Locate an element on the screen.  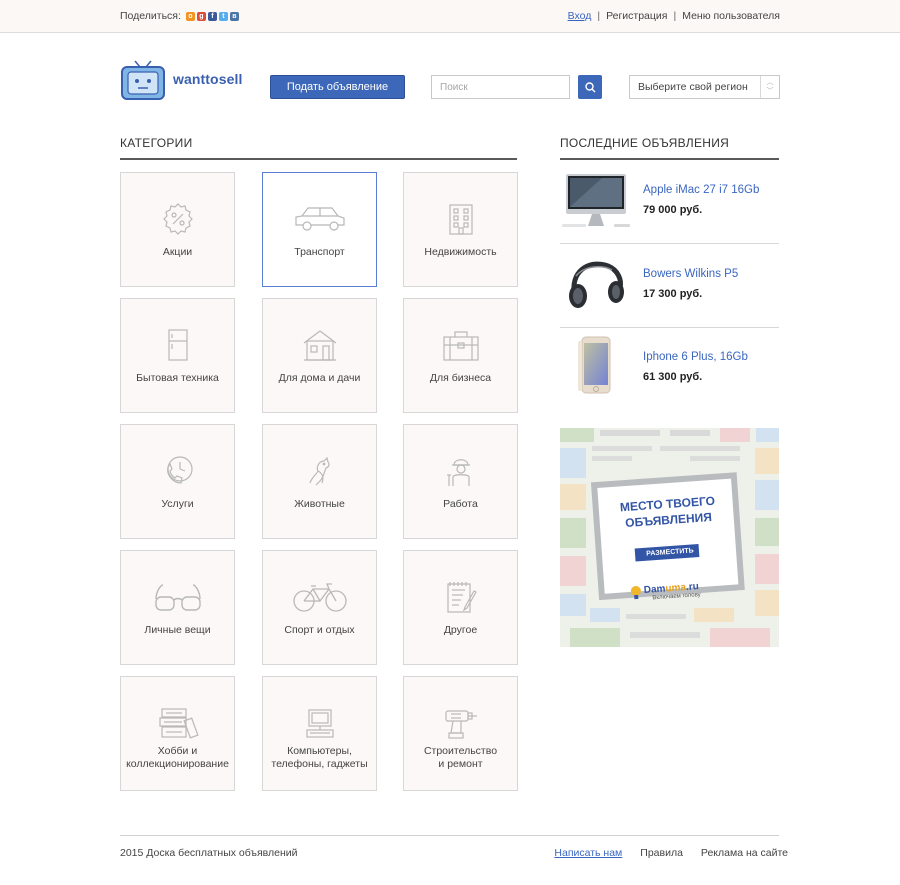
category-tile-home-garden: Для дома и дачи is located at coordinates (319, 355).